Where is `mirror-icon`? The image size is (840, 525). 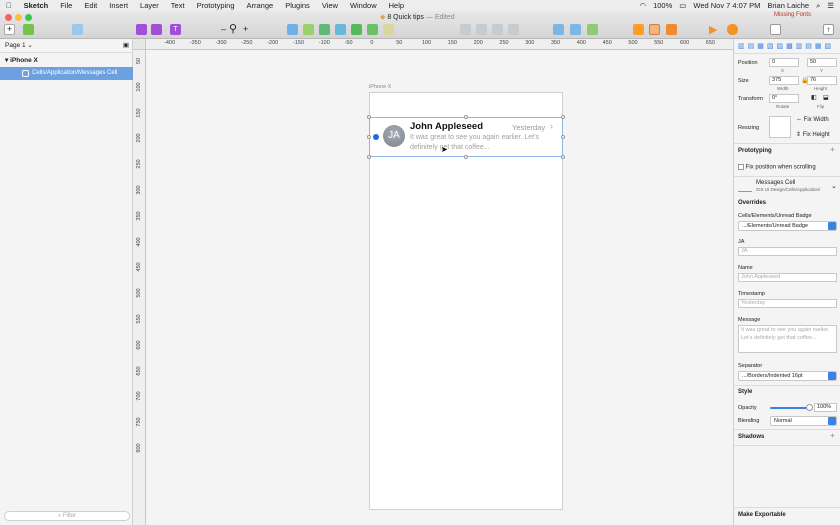 mirror-icon is located at coordinates (592, 29).